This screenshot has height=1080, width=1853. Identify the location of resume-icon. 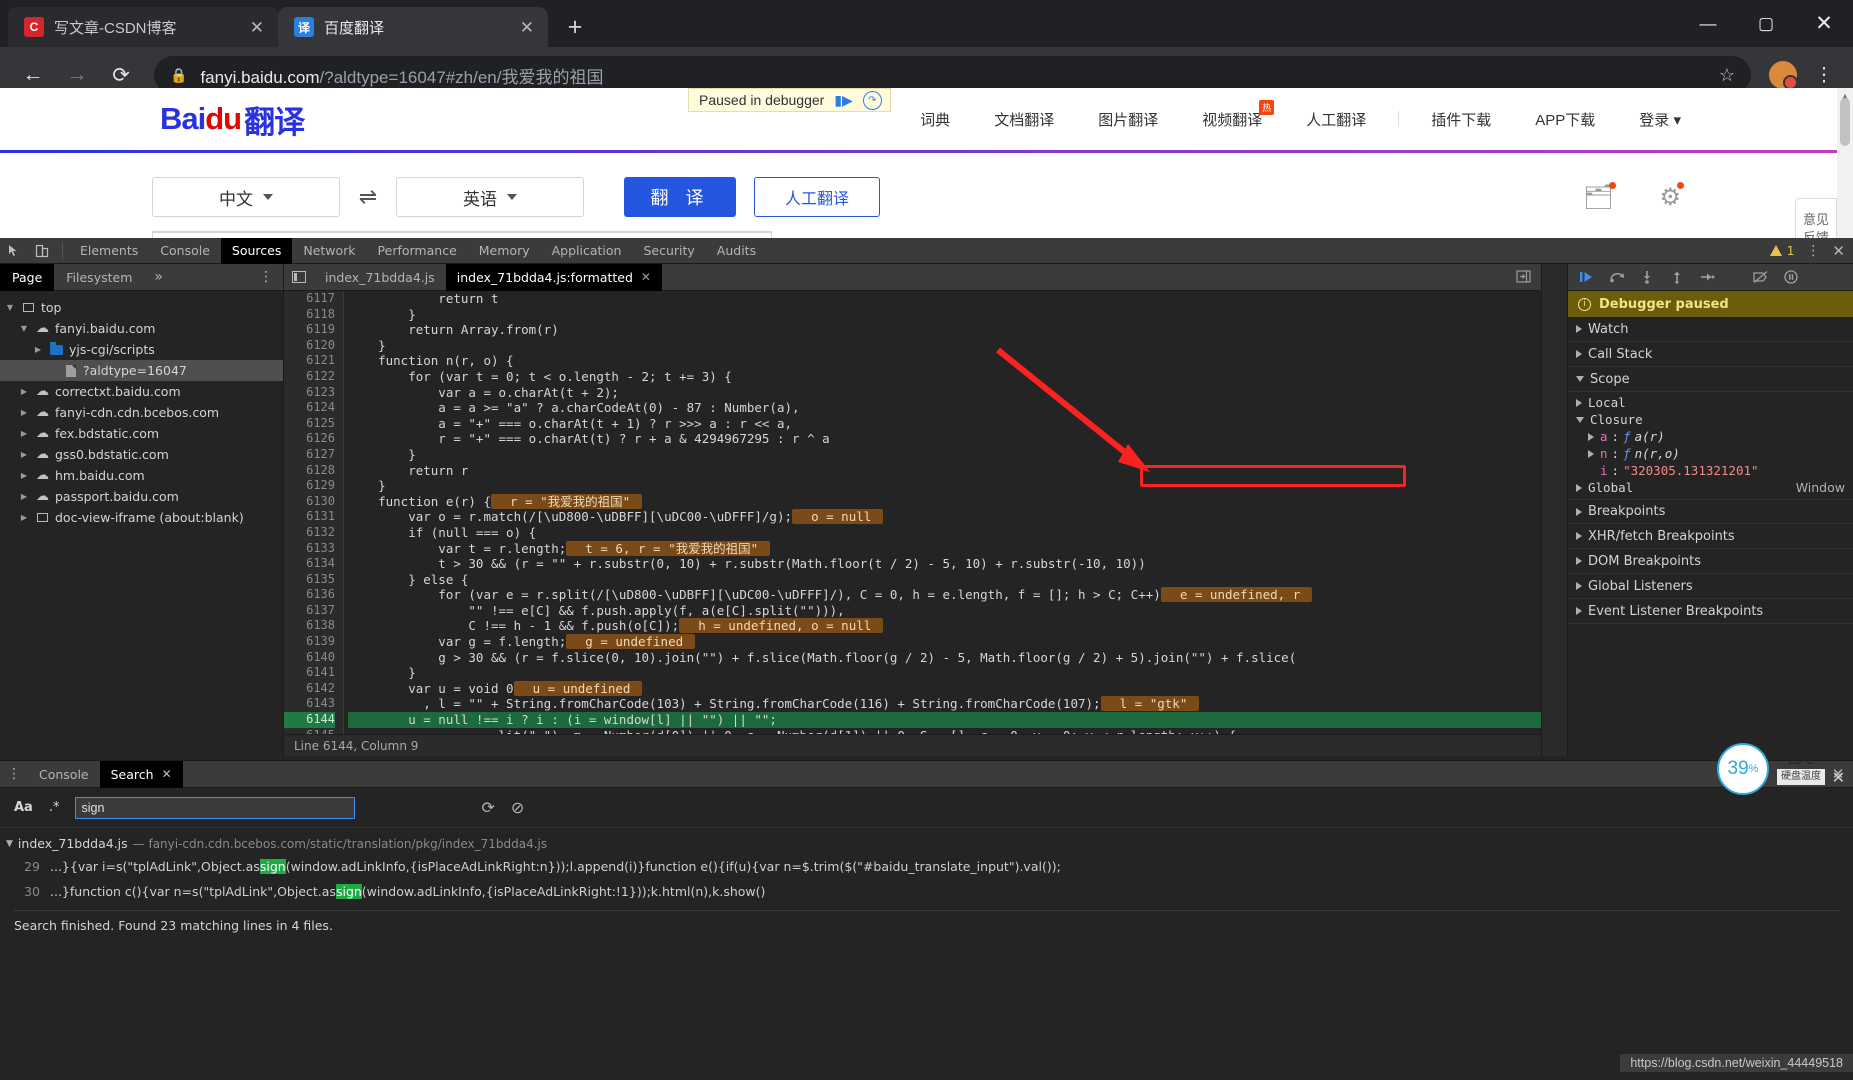
(1587, 277).